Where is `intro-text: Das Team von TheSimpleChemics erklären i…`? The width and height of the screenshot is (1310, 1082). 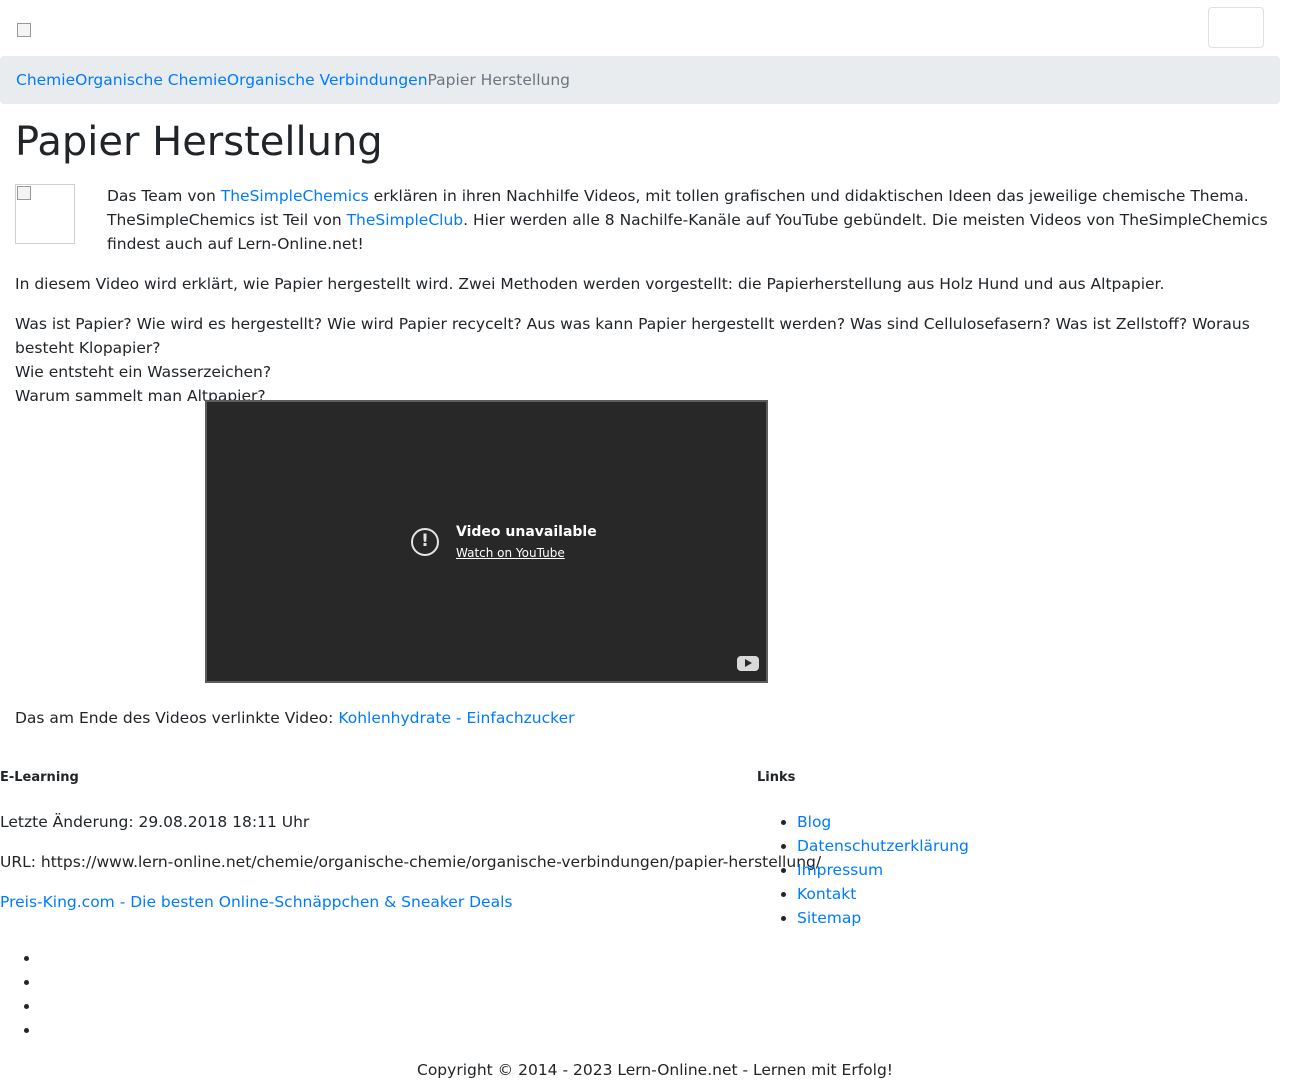
intro-text: Das Team von TheSimpleChemics erklären i… is located at coordinates (687, 220).